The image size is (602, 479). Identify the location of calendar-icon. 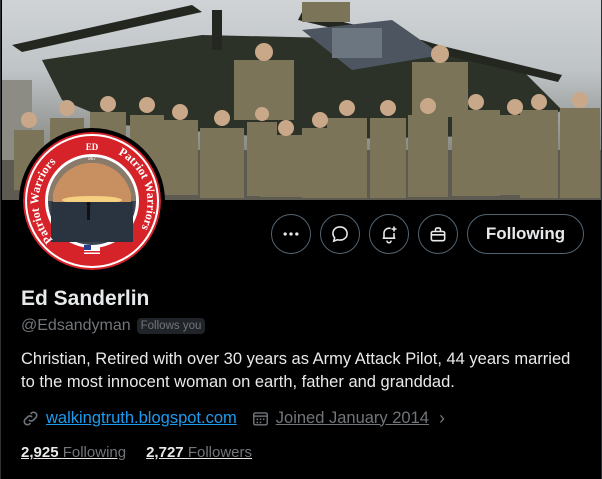
(260, 418).